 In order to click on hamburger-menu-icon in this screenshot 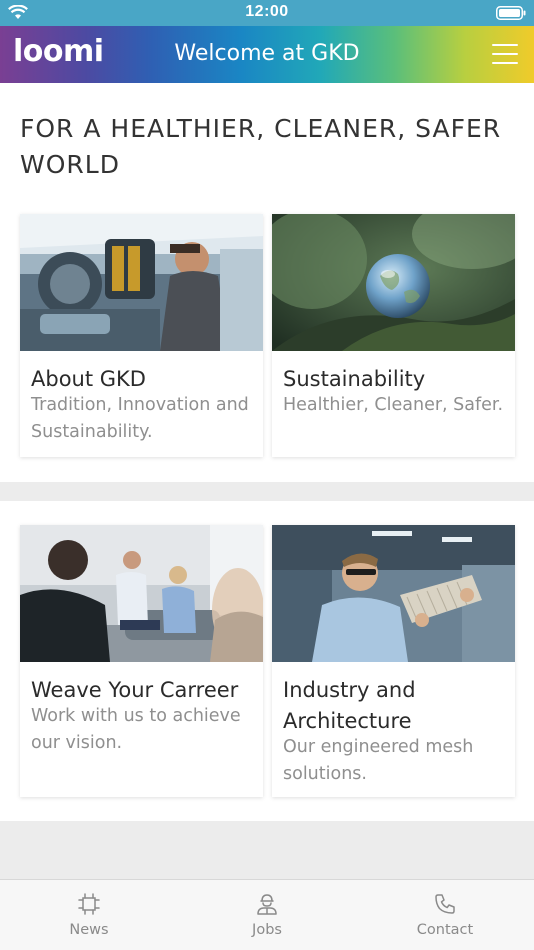, I will do `click(505, 55)`.